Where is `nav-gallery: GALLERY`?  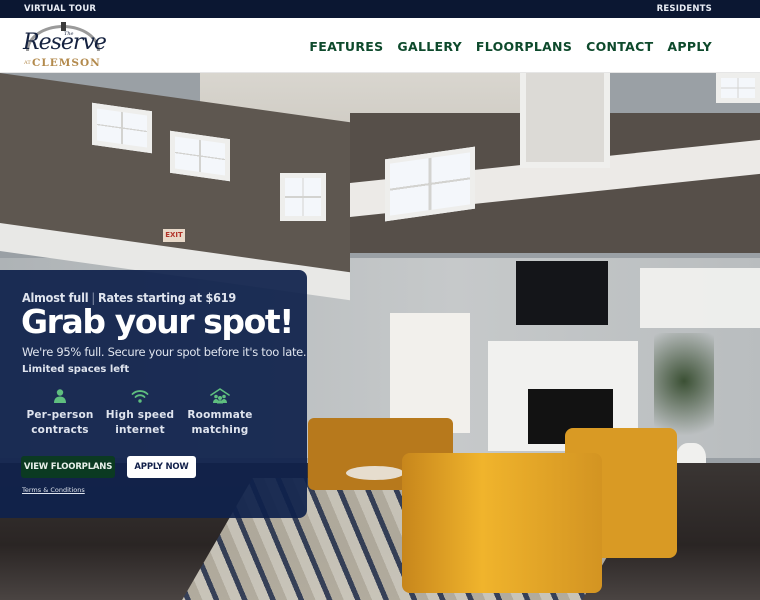 nav-gallery: GALLERY is located at coordinates (429, 46).